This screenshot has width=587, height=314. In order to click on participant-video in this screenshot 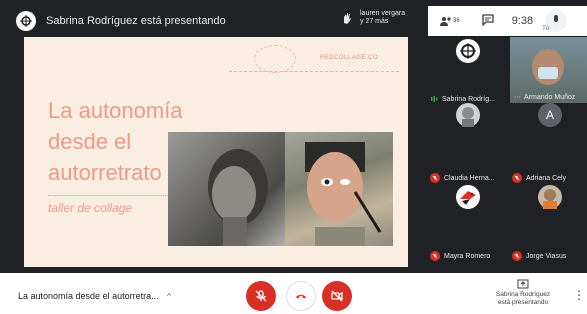, I will do `click(548, 67)`.